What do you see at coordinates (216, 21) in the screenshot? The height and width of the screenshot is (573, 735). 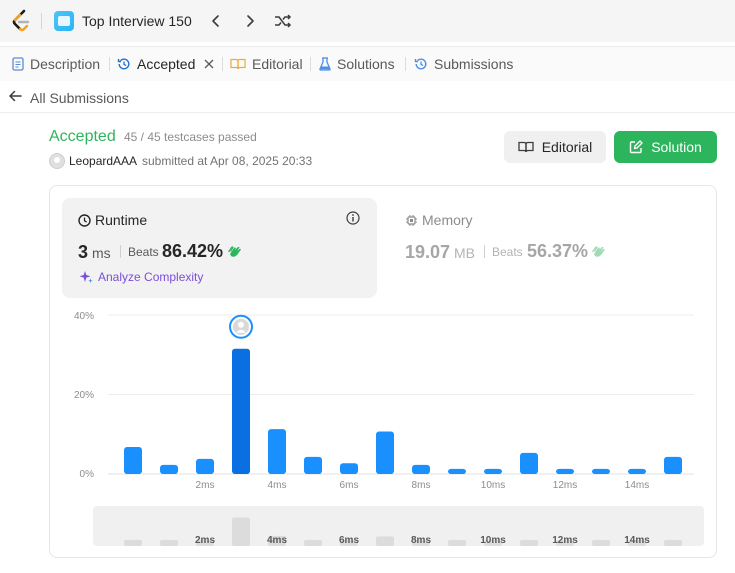 I see `prev-problem-button` at bounding box center [216, 21].